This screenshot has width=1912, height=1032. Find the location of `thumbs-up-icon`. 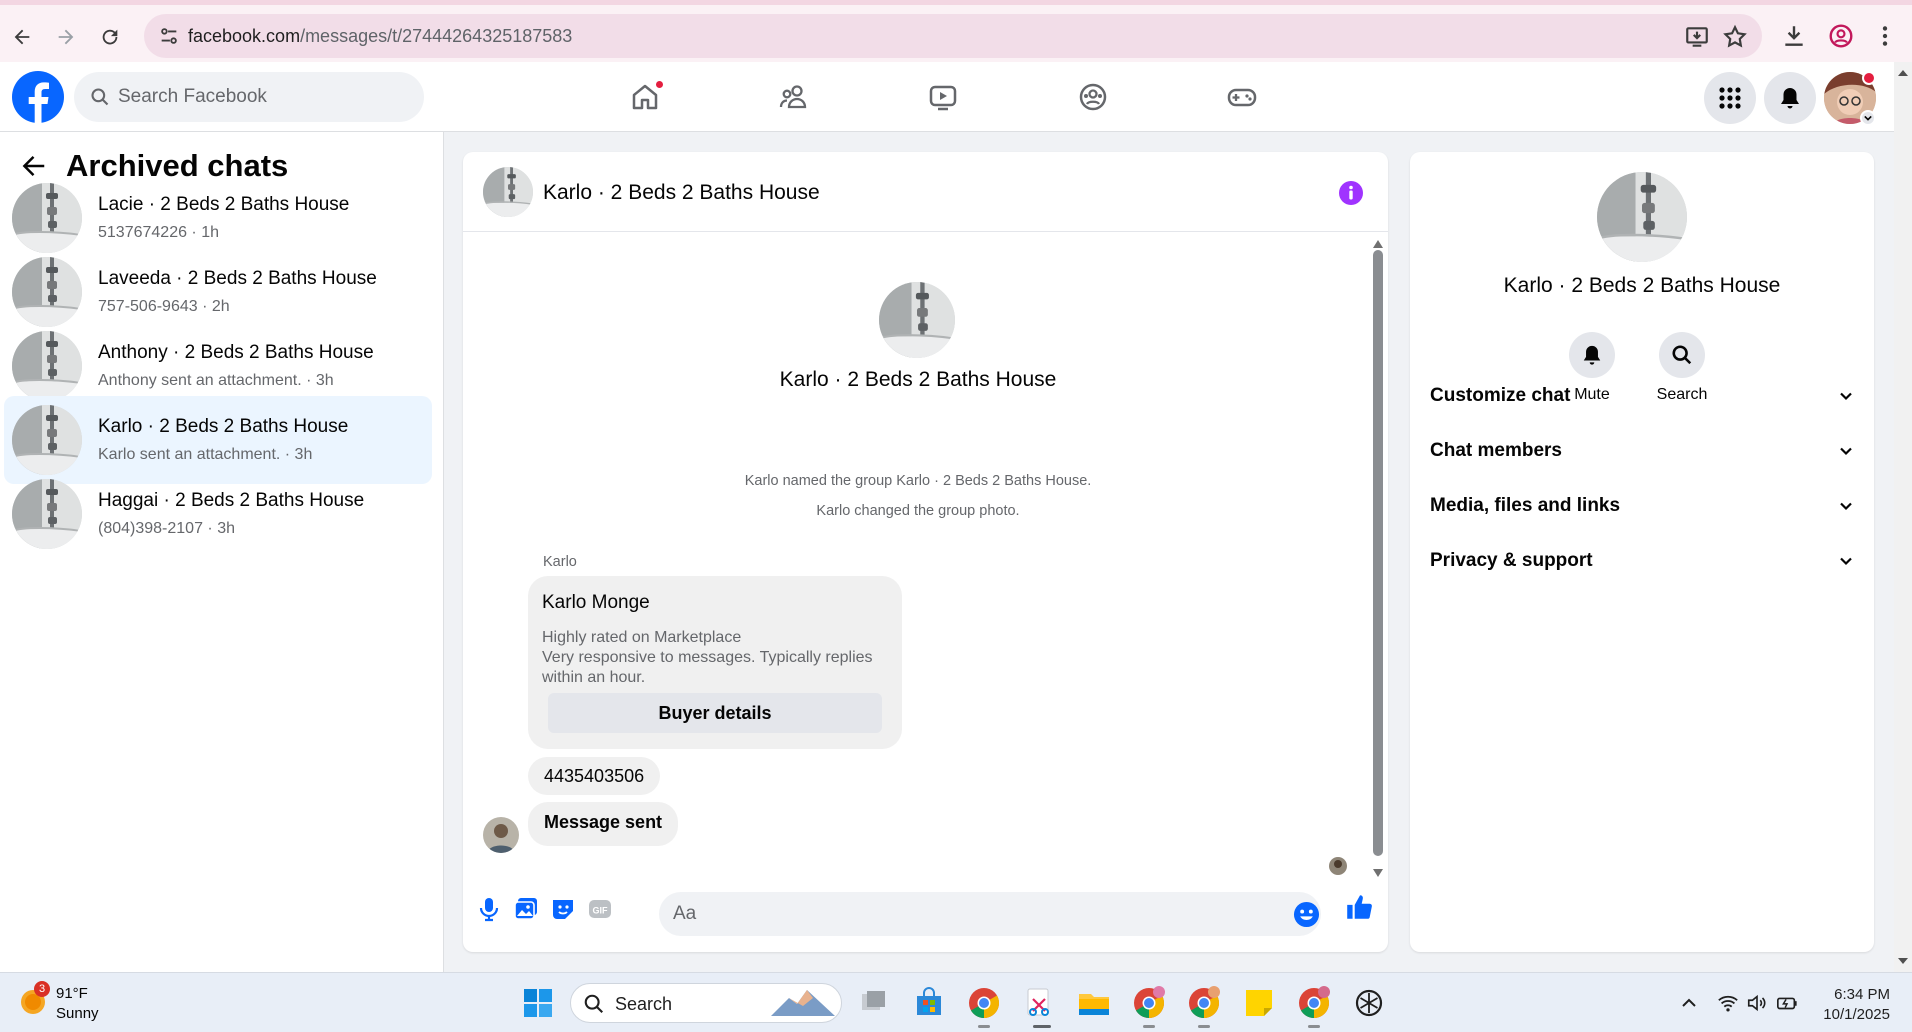

thumbs-up-icon is located at coordinates (1359, 907).